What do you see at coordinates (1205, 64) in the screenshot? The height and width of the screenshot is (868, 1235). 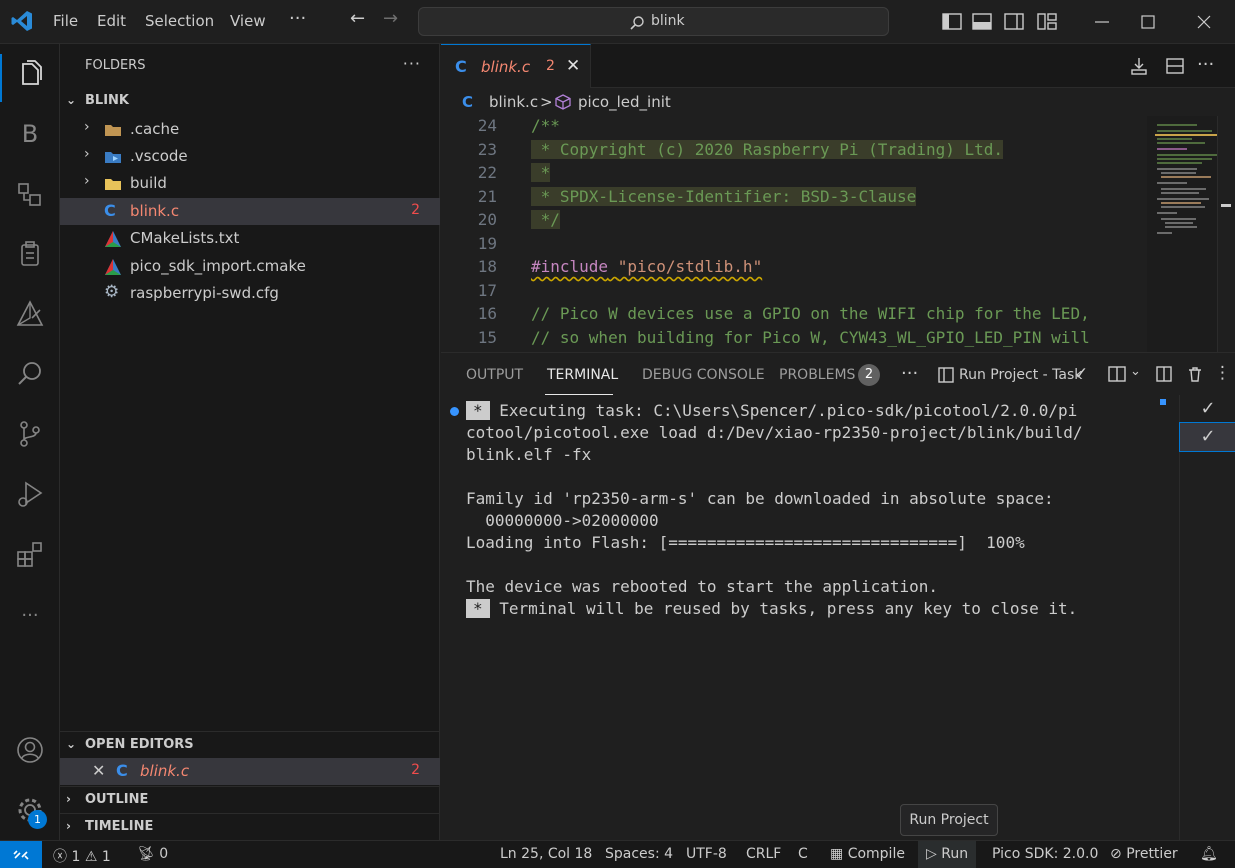 I see `editor-more-icon: ···` at bounding box center [1205, 64].